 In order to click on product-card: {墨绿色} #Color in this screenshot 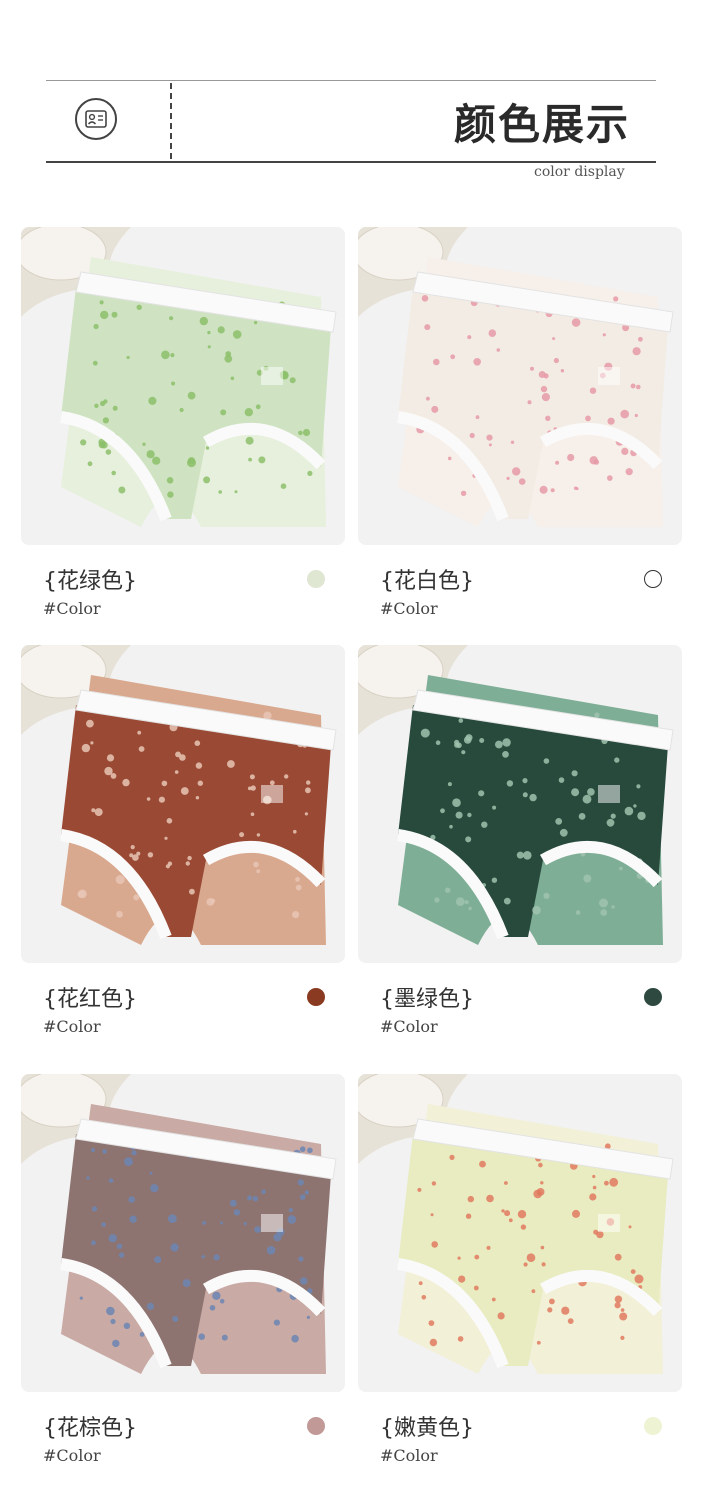, I will do `click(520, 840)`.